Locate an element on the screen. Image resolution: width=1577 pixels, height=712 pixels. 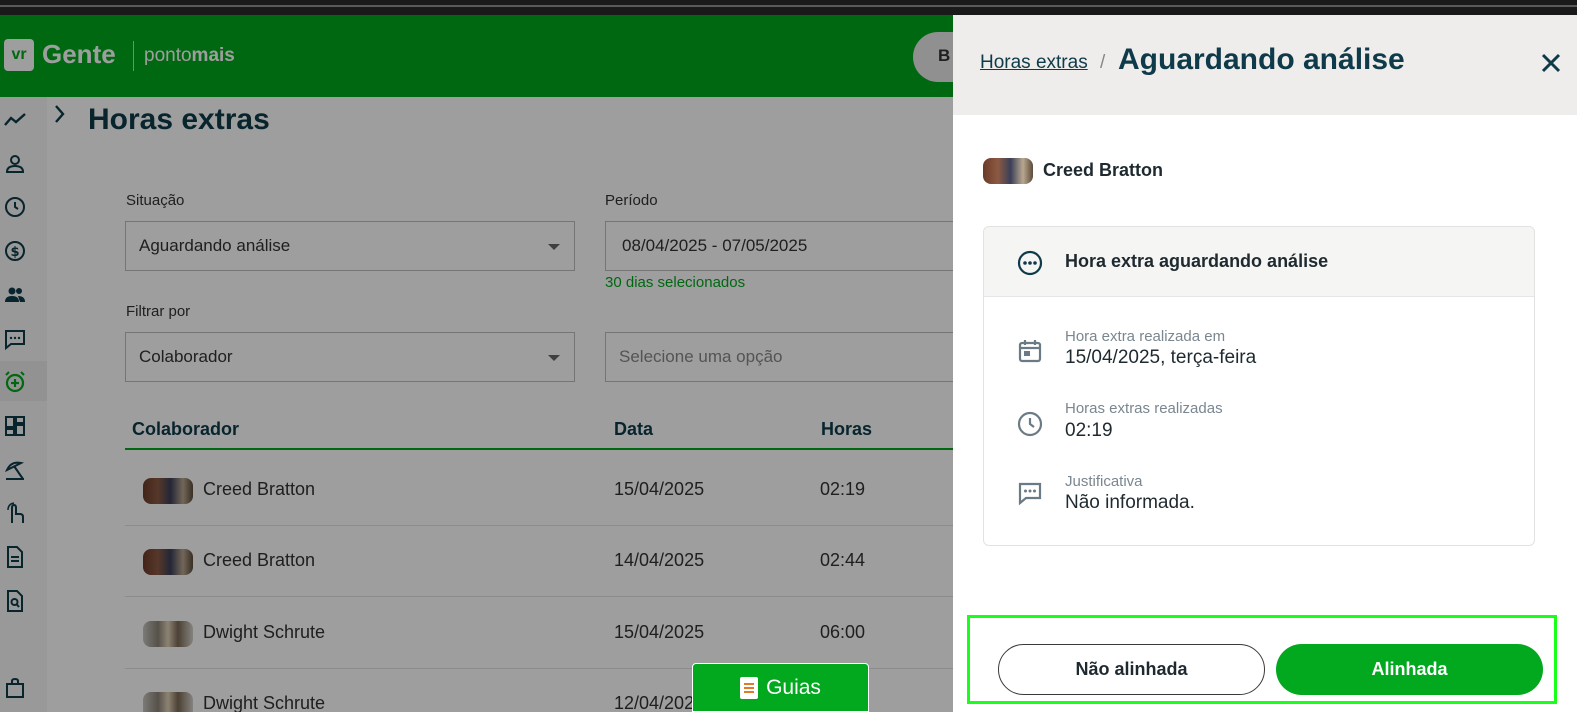
guias-button: Guias is located at coordinates (780, 687).